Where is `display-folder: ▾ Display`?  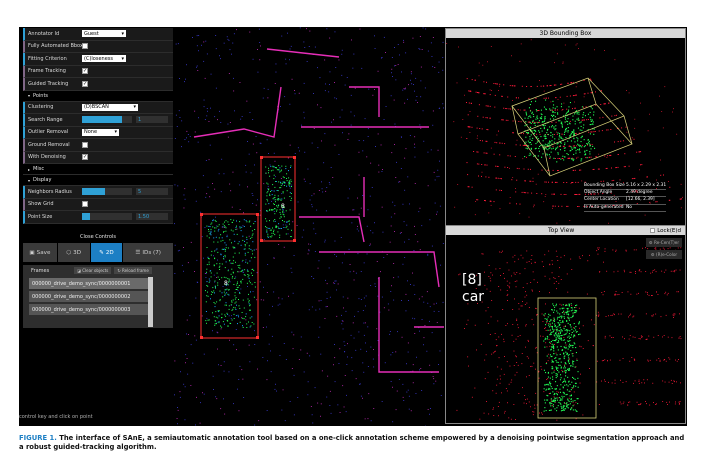
display-folder: ▾ Display is located at coordinates (98, 180).